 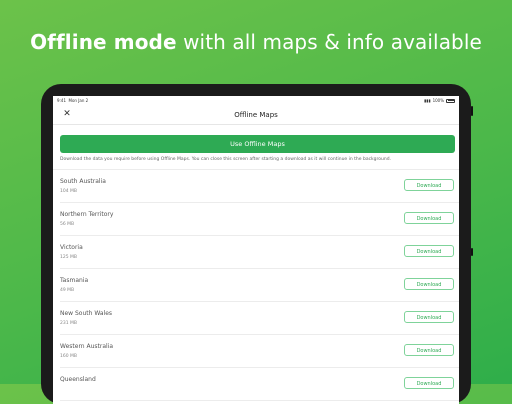 I want to click on region-row: Tasmania 49 MB Download, so click(x=259, y=285).